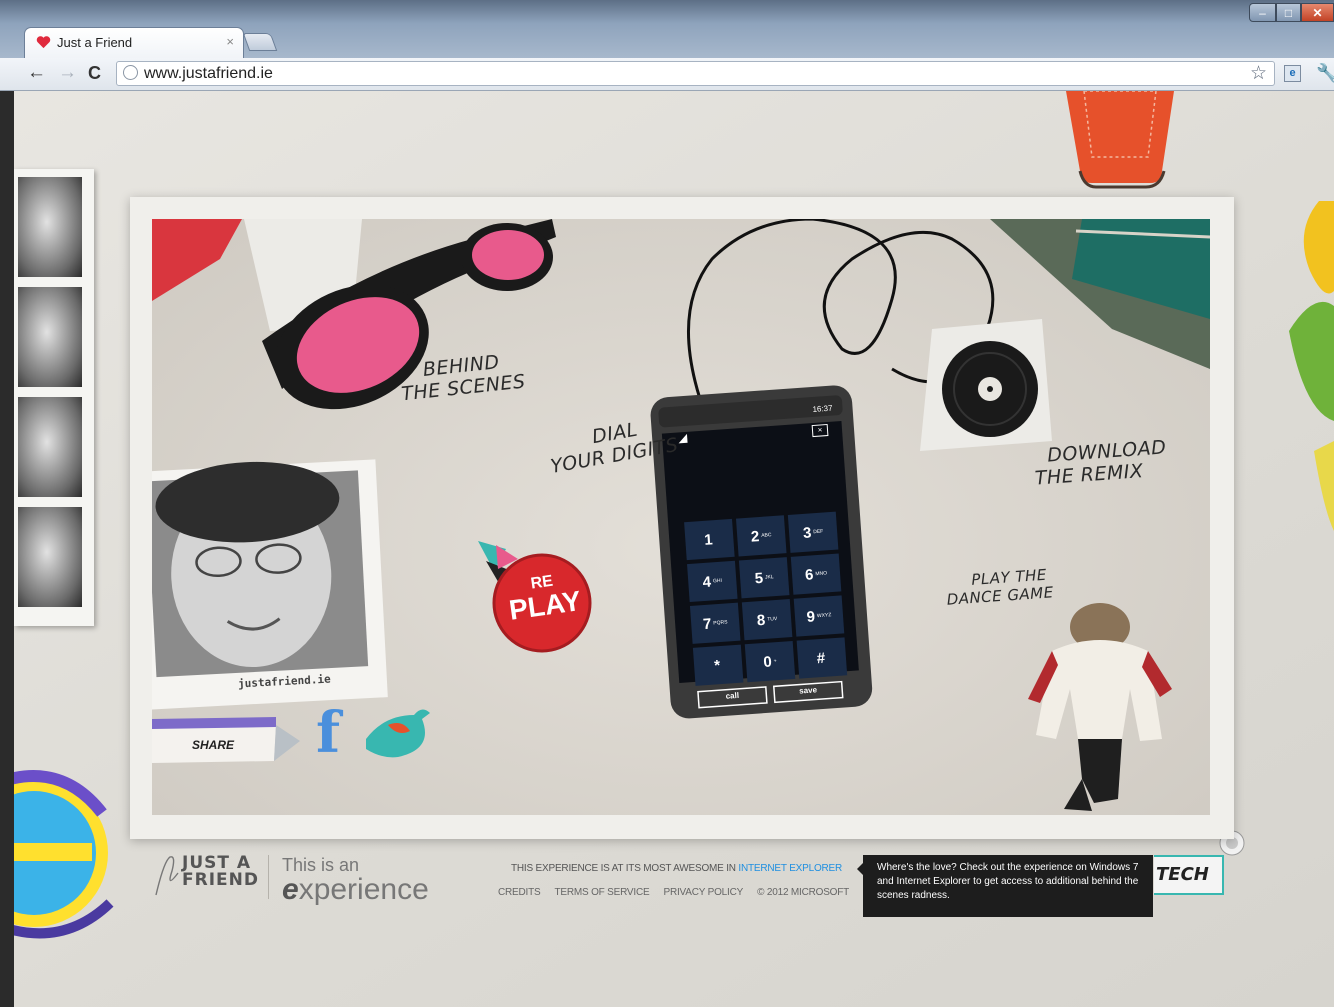  What do you see at coordinates (759, 578) in the screenshot?
I see `keypad-digit: 5` at bounding box center [759, 578].